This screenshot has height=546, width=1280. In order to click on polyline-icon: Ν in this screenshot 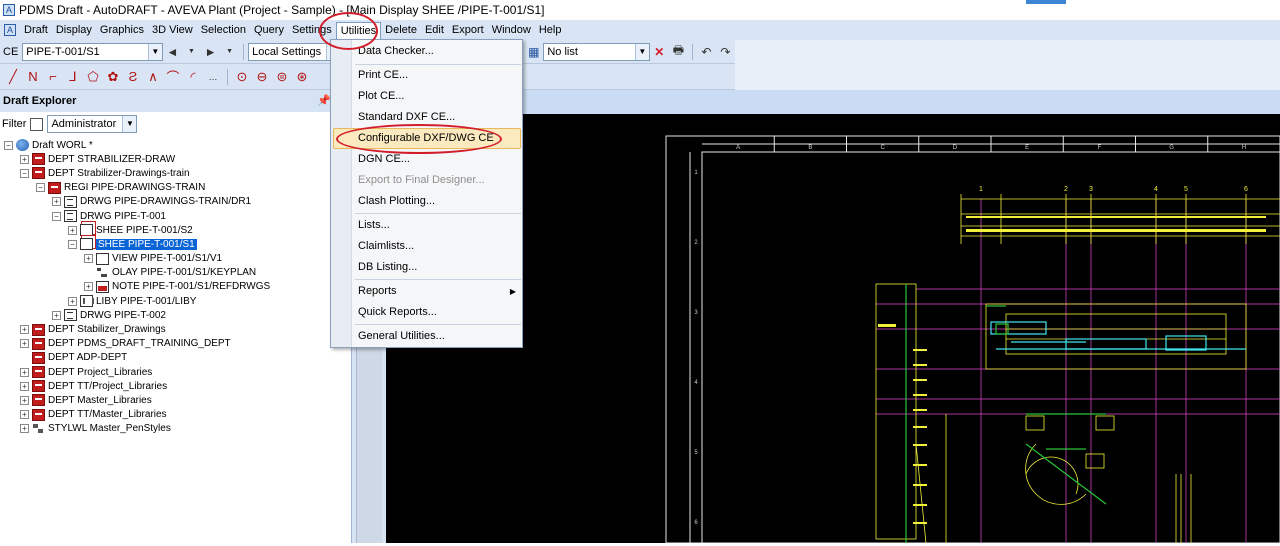, I will do `click(33, 77)`.